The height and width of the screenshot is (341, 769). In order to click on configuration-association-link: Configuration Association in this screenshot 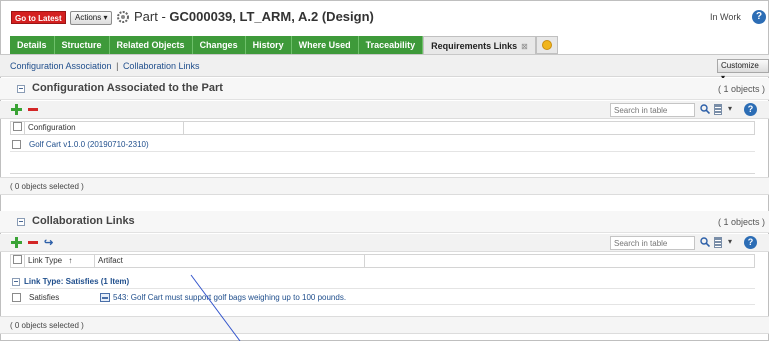, I will do `click(61, 66)`.